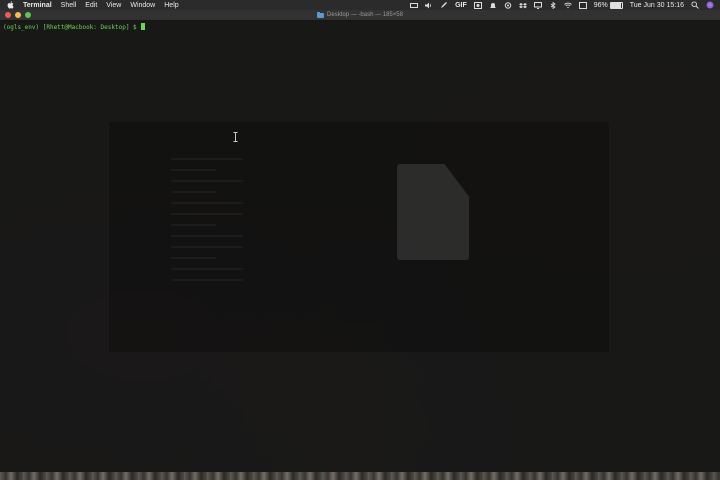  Describe the element at coordinates (567, 5) in the screenshot. I see `wifi-icon` at that location.